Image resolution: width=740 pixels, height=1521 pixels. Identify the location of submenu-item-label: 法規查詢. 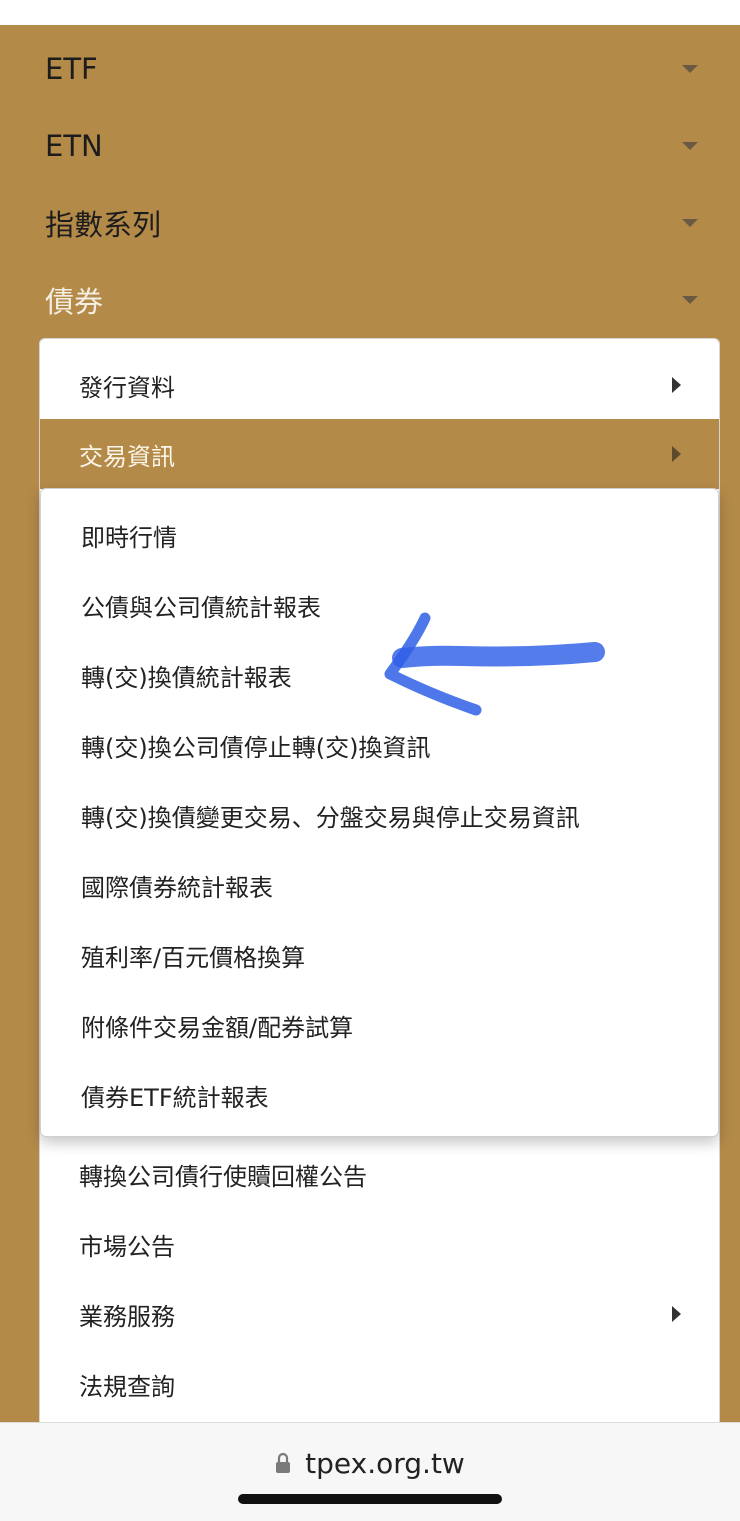
(127, 1386).